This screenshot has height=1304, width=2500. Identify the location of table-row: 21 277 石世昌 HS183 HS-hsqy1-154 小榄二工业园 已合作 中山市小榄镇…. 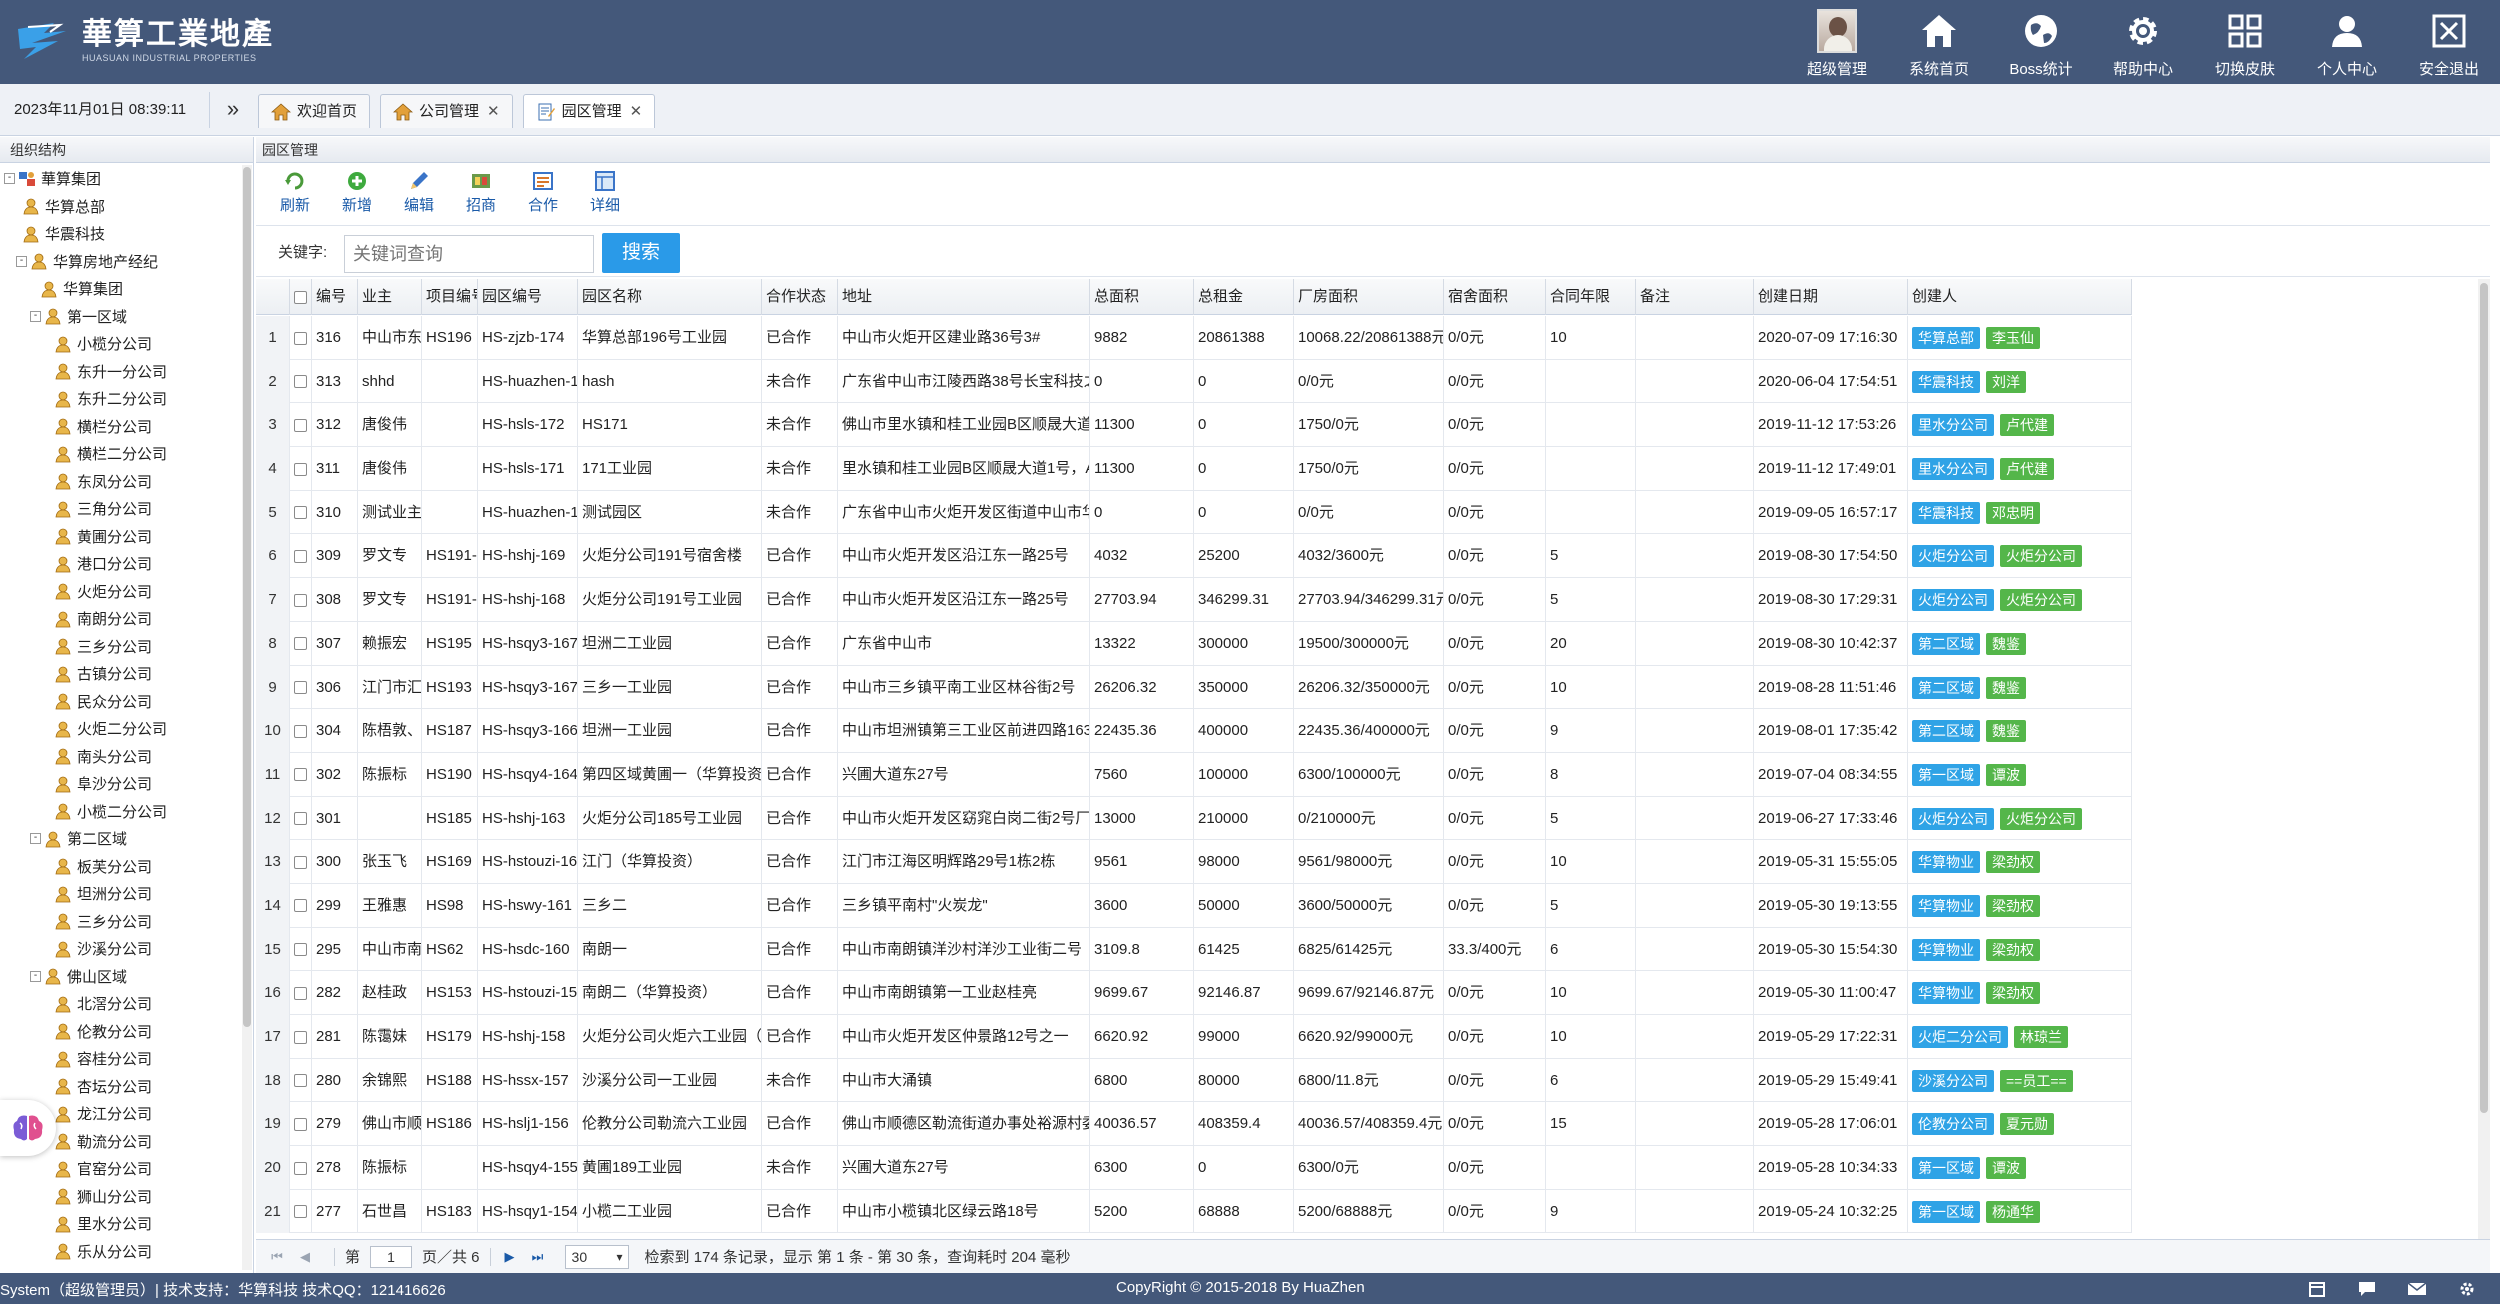
(1194, 1211).